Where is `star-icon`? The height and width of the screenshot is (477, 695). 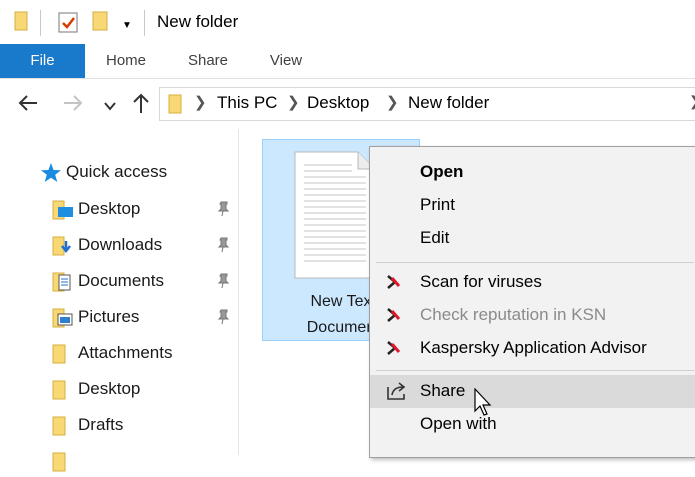
star-icon is located at coordinates (51, 175).